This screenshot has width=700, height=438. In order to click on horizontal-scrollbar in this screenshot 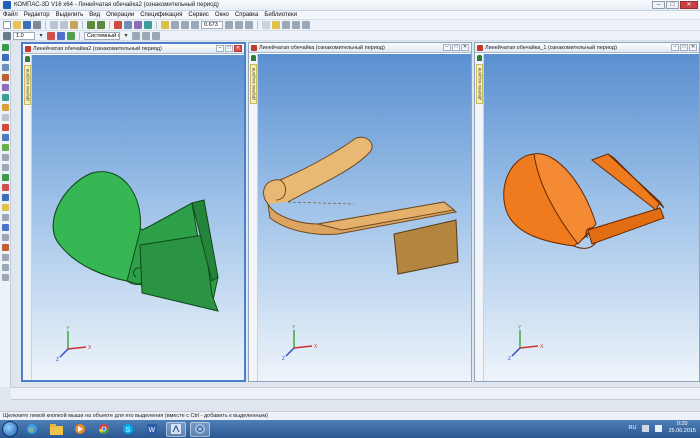, I will do `click(355, 393)`.